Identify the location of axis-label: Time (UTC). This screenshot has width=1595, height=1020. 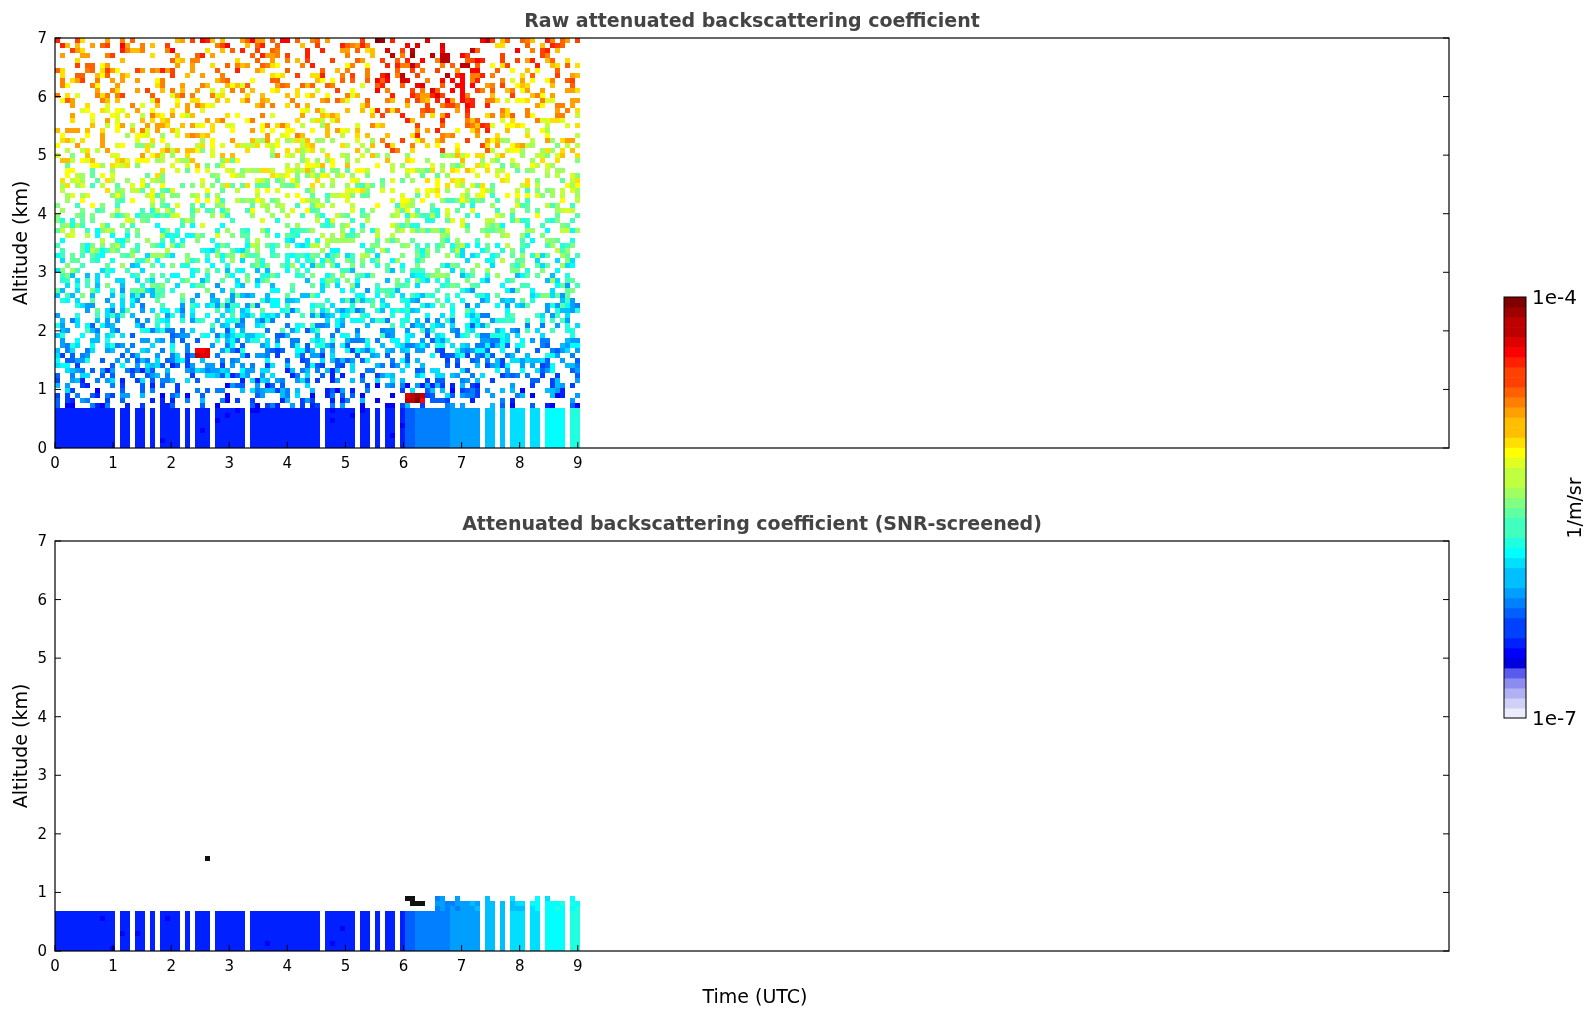
(755, 996).